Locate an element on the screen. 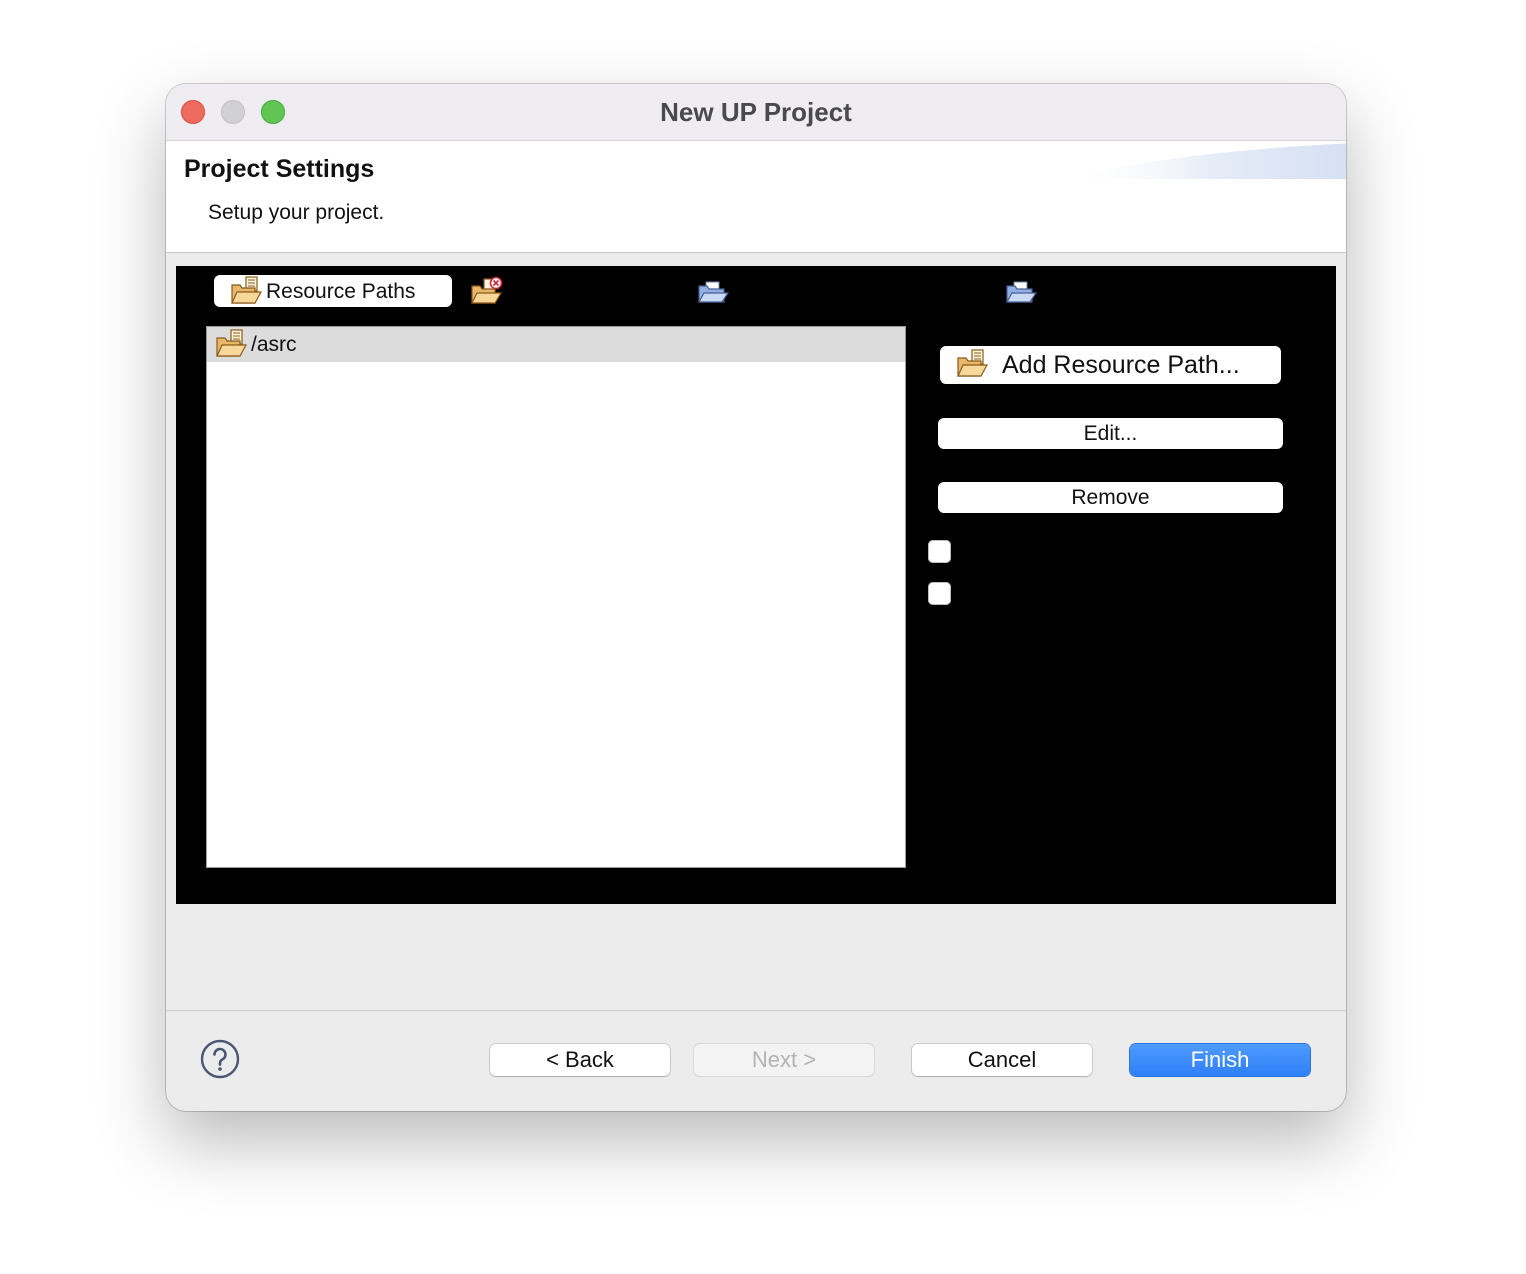  tab-blue-folder-icon is located at coordinates (713, 291).